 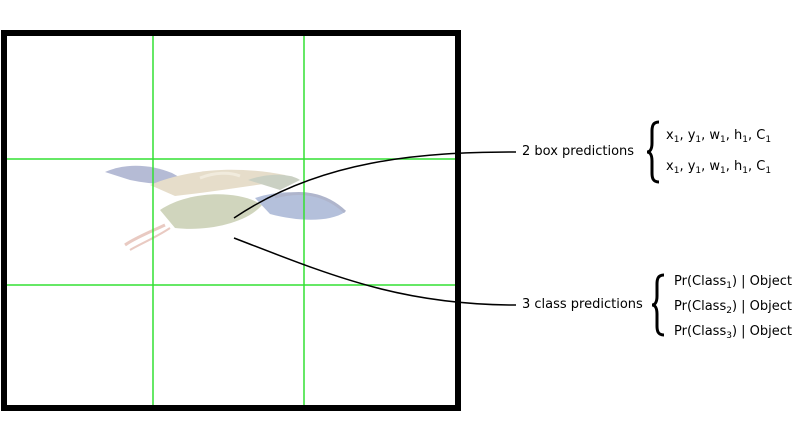 I want to click on class-predictions-label: 3 class predictions, so click(x=582, y=304).